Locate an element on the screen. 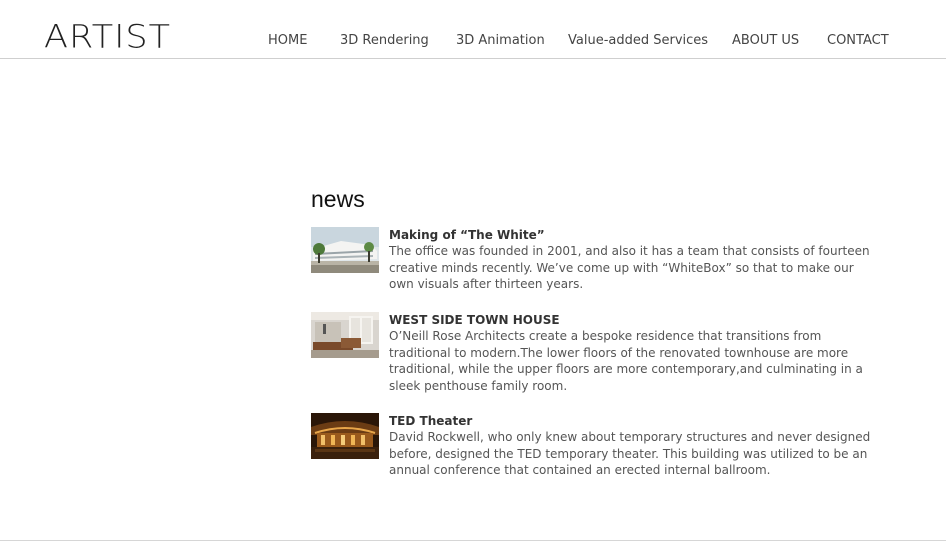 The image size is (946, 559). site-logo: ARTIST is located at coordinates (107, 37).